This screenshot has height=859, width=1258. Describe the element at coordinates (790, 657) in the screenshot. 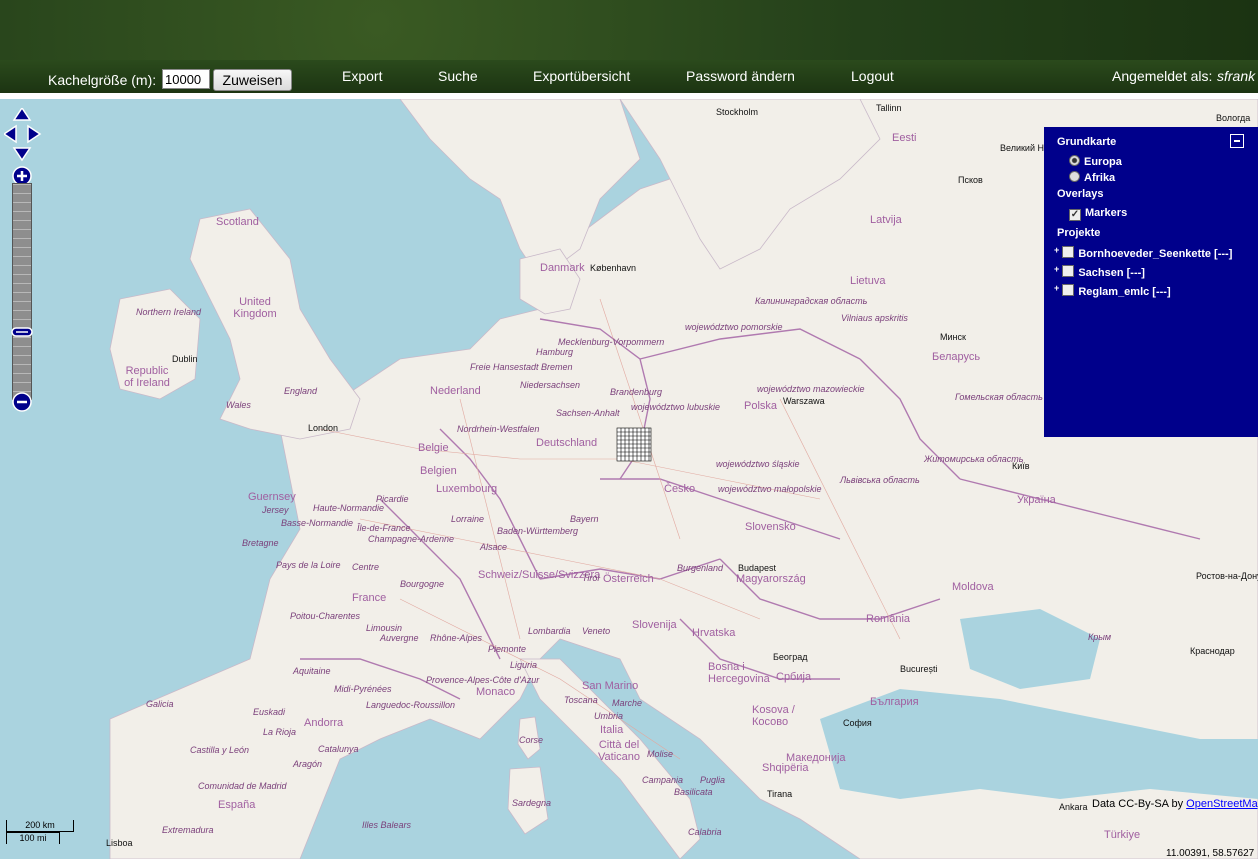

I see `map-label-beograd: Београд` at that location.